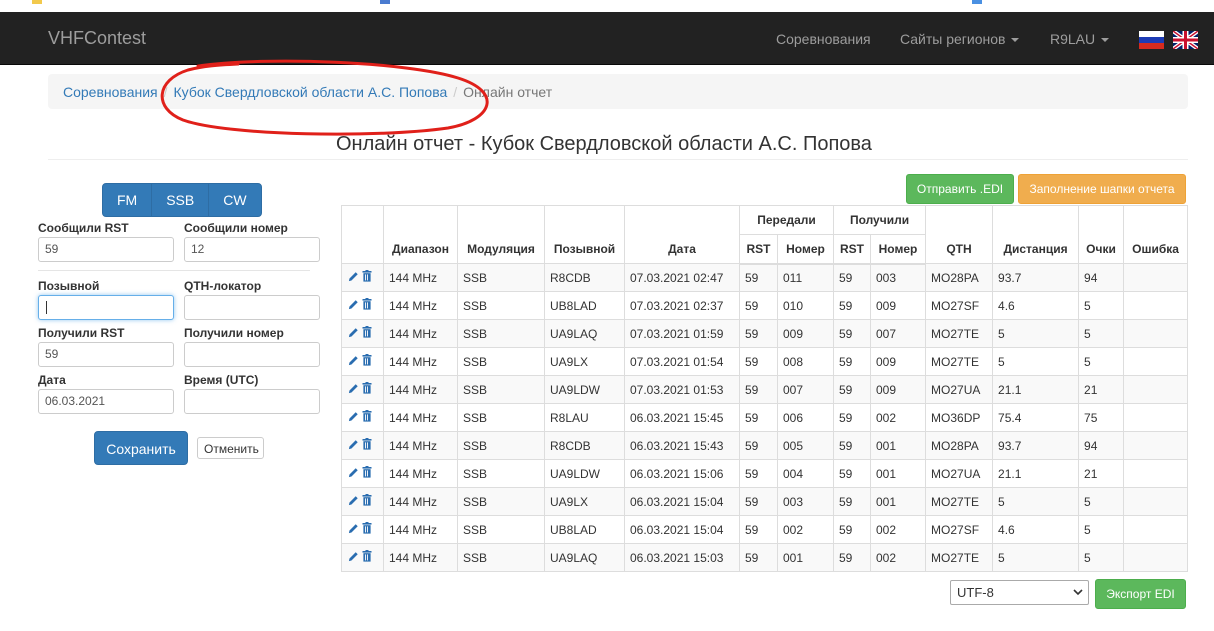  Describe the element at coordinates (1036, 277) in the screenshot. I see `cell-dist: 93.7` at that location.